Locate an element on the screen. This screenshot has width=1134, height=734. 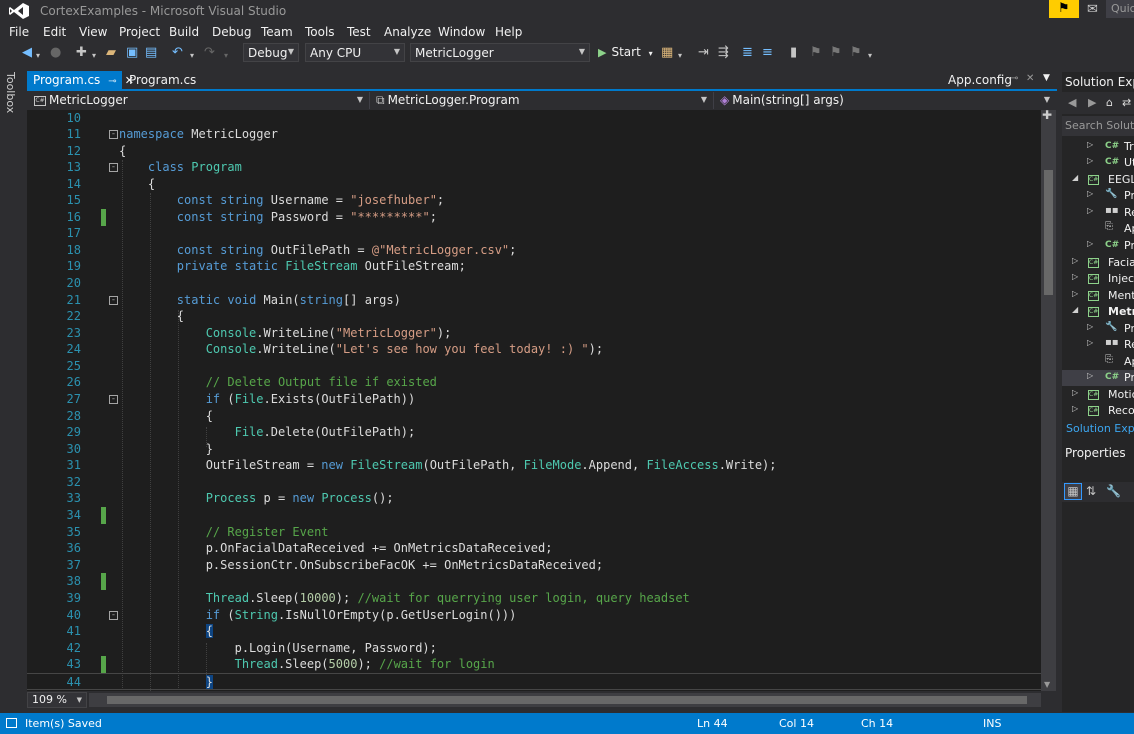
menu-build: Build is located at coordinates (184, 32).